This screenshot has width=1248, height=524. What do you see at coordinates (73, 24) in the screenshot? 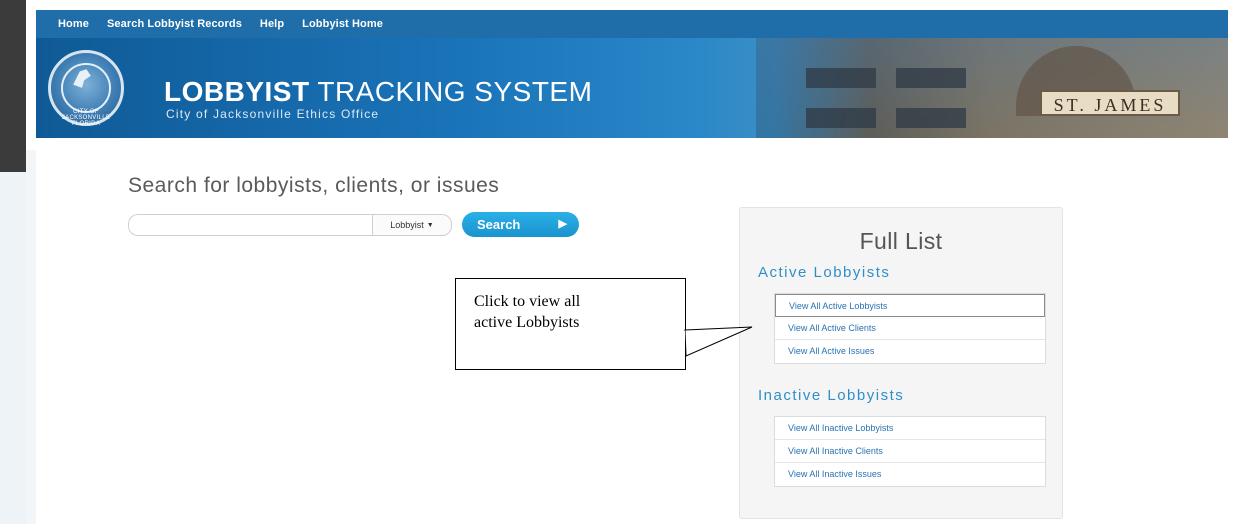
I see `nav-home-link: Home` at bounding box center [73, 24].